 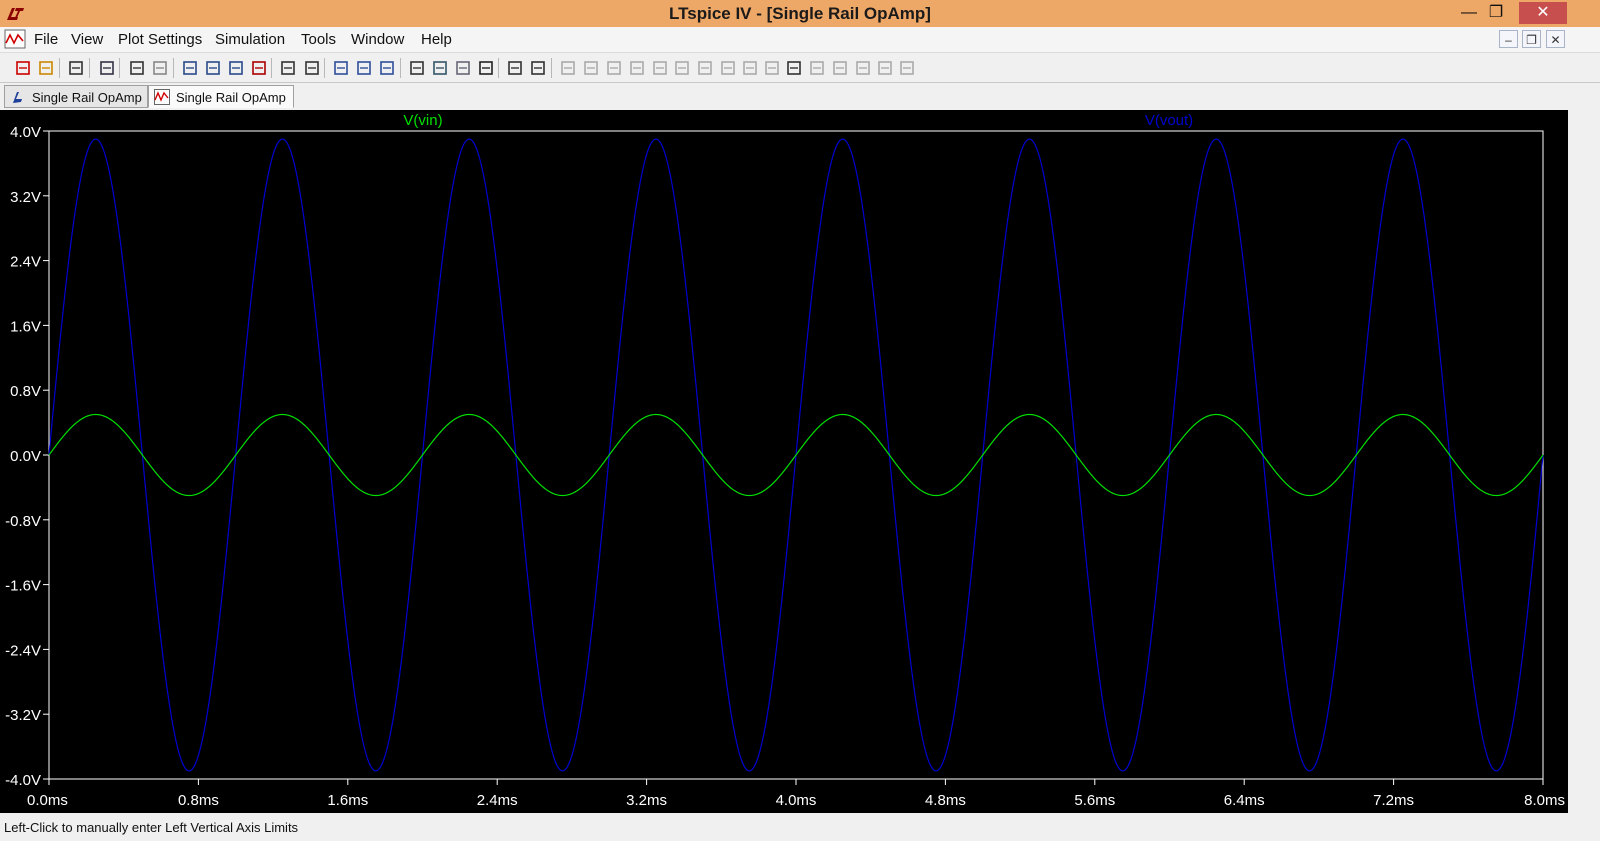 What do you see at coordinates (794, 68) in the screenshot?
I see `undo-icon` at bounding box center [794, 68].